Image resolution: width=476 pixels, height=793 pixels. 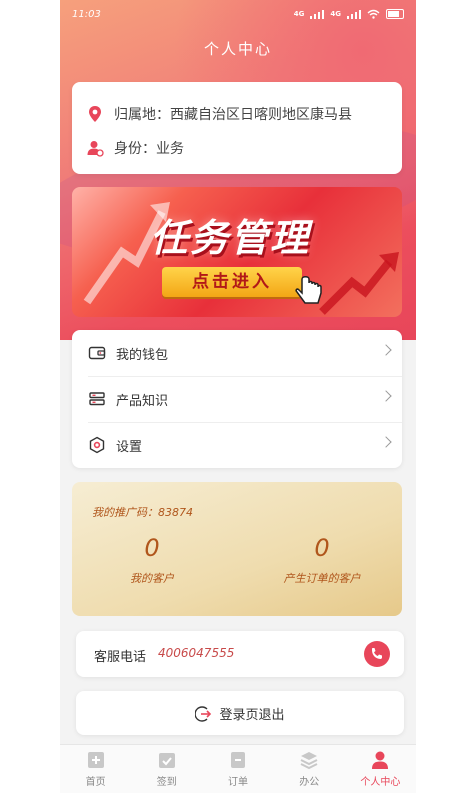 I want to click on wifi-icon, so click(x=373, y=14).